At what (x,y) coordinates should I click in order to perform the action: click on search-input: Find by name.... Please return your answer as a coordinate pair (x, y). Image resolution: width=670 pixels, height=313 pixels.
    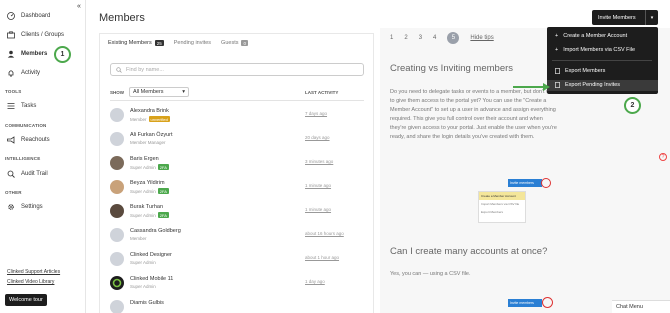
    Looking at the image, I should click on (237, 69).